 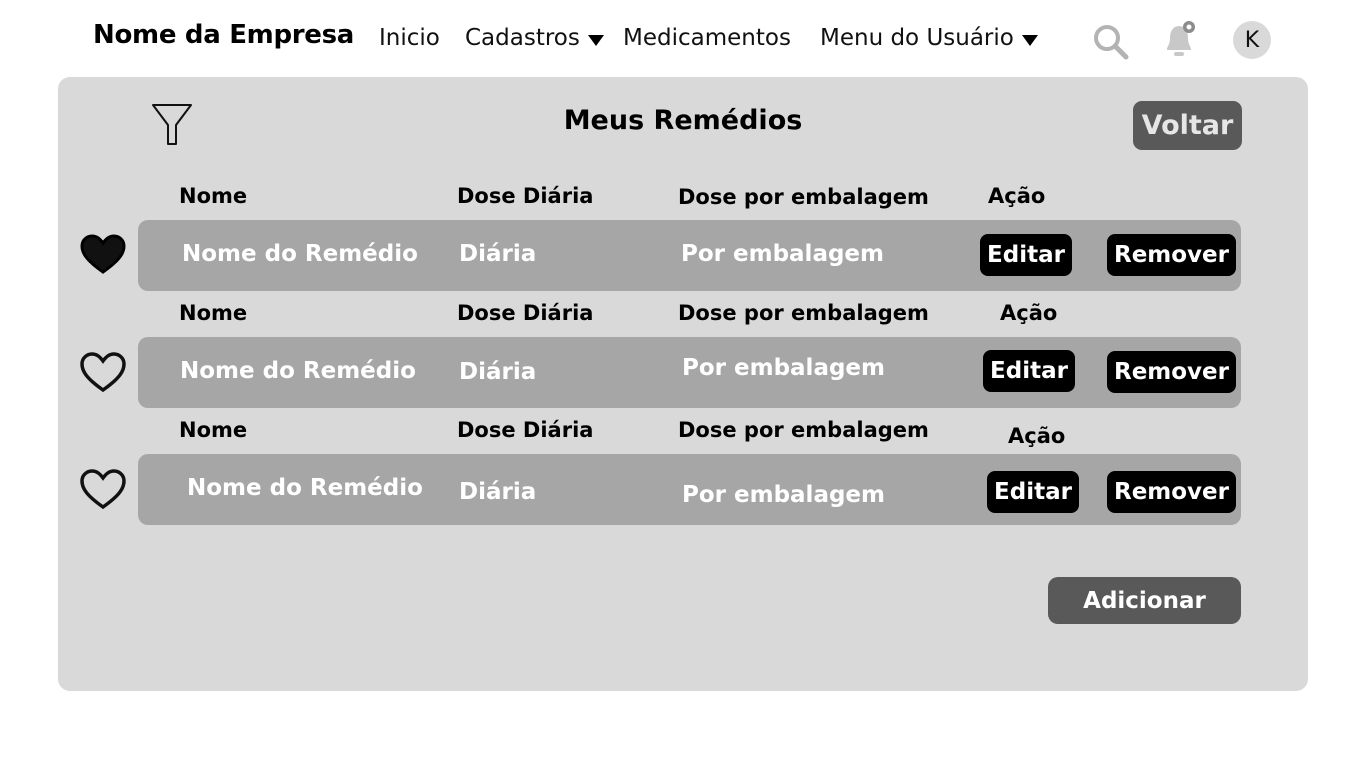 What do you see at coordinates (683, 120) in the screenshot?
I see `page-title: Meus Remédios` at bounding box center [683, 120].